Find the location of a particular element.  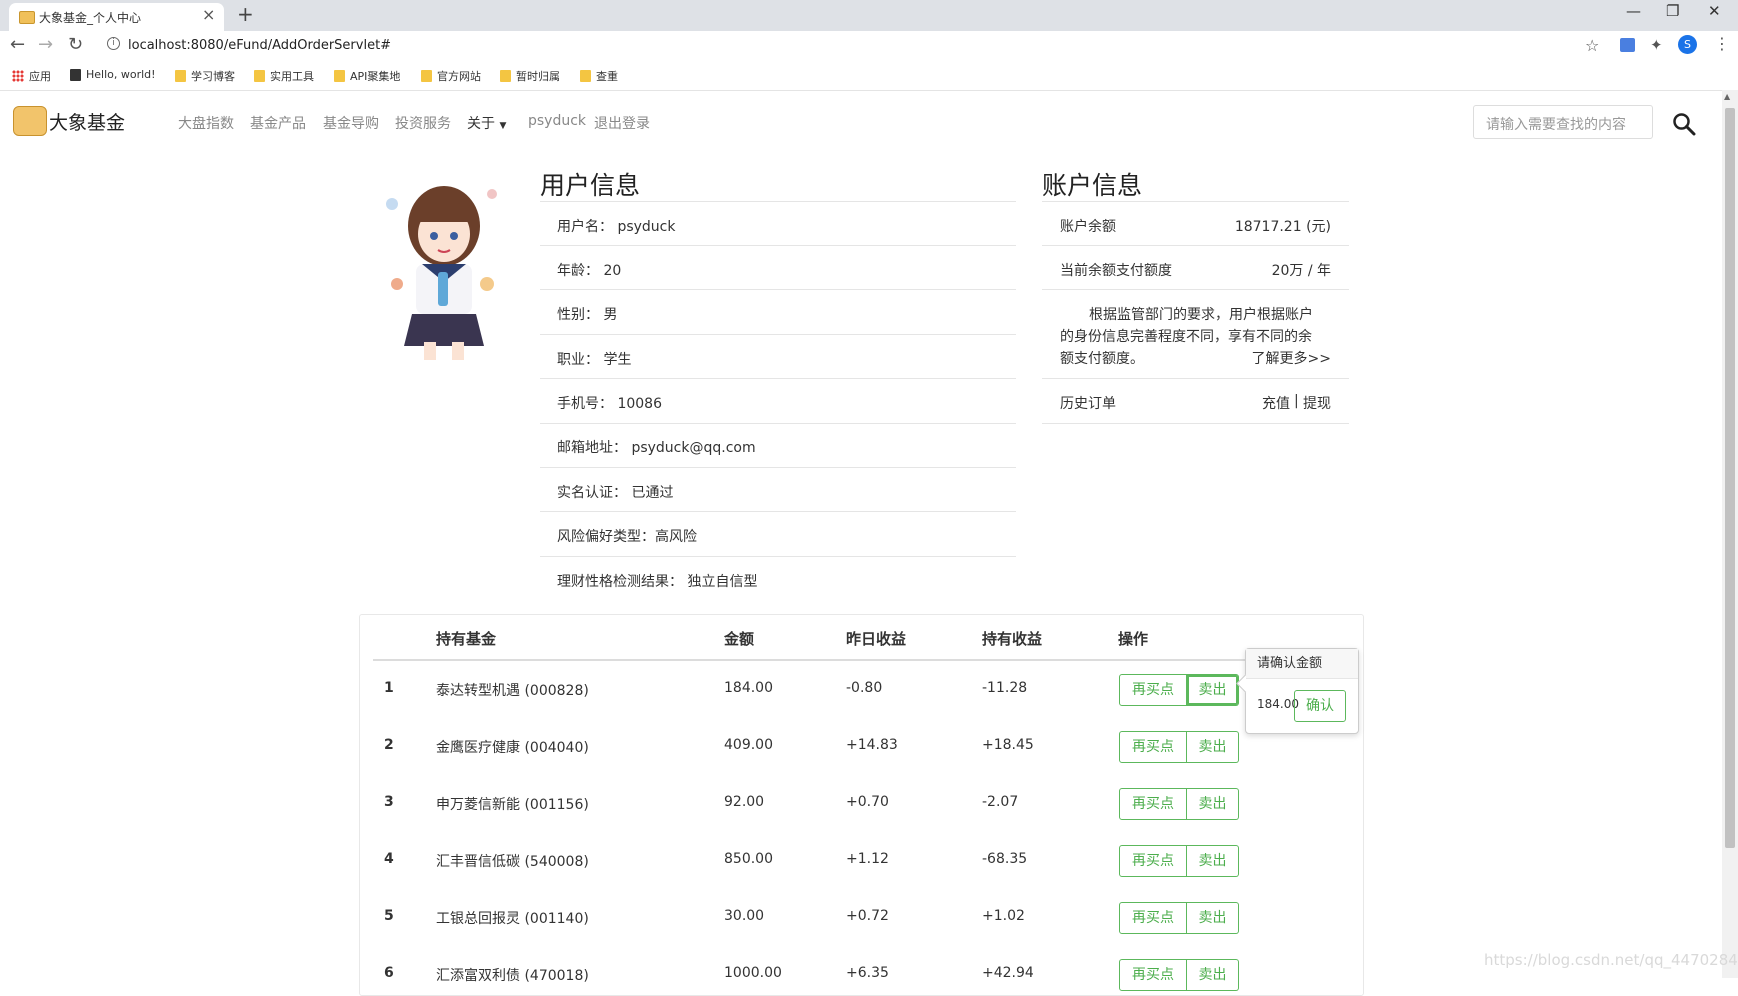

nav-username: psyduck is located at coordinates (557, 121).